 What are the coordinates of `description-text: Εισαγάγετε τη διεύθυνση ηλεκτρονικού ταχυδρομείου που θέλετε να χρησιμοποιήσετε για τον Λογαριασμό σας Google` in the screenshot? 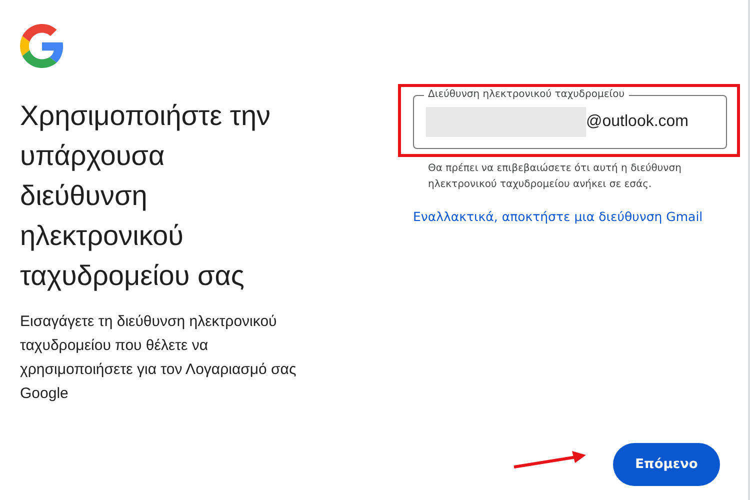 It's located at (159, 358).